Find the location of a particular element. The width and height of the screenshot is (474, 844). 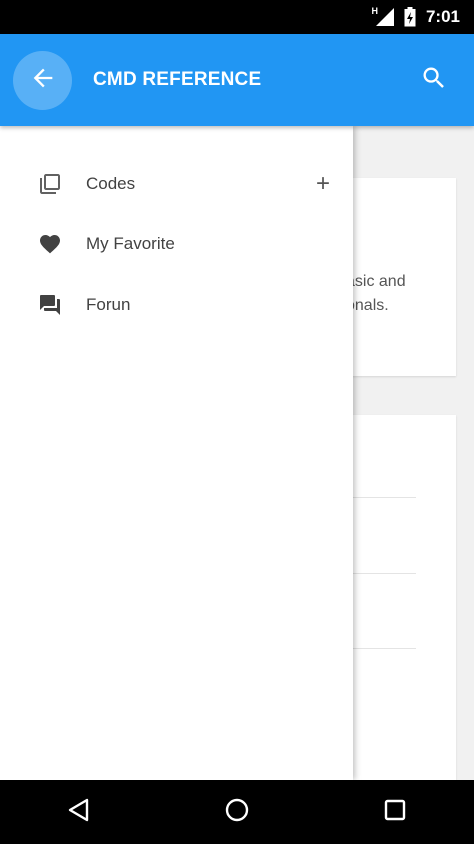

signal-icon is located at coordinates (385, 17).